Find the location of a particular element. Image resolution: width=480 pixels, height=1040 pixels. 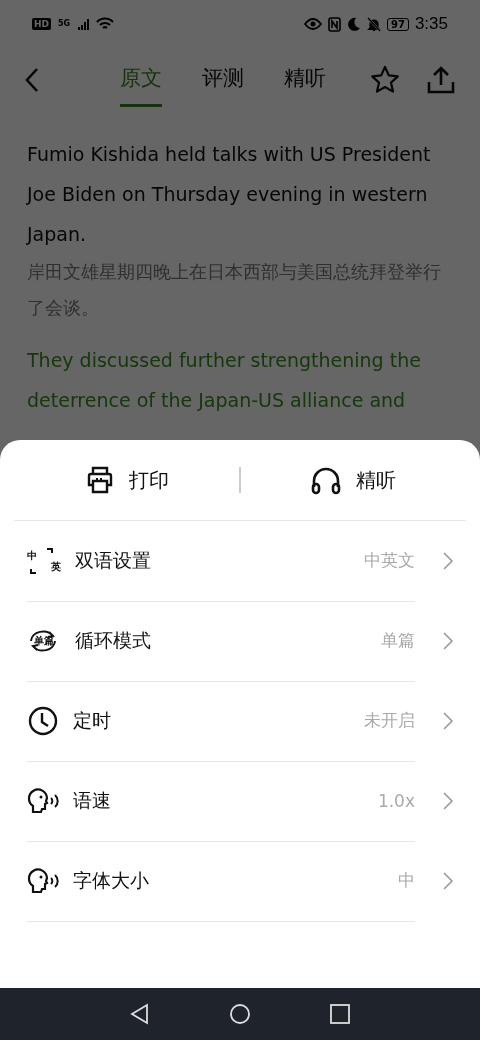

sentence-text: They discussed further strengthening the deterrence of the Japan-US alliance and is located at coordinates (224, 380).